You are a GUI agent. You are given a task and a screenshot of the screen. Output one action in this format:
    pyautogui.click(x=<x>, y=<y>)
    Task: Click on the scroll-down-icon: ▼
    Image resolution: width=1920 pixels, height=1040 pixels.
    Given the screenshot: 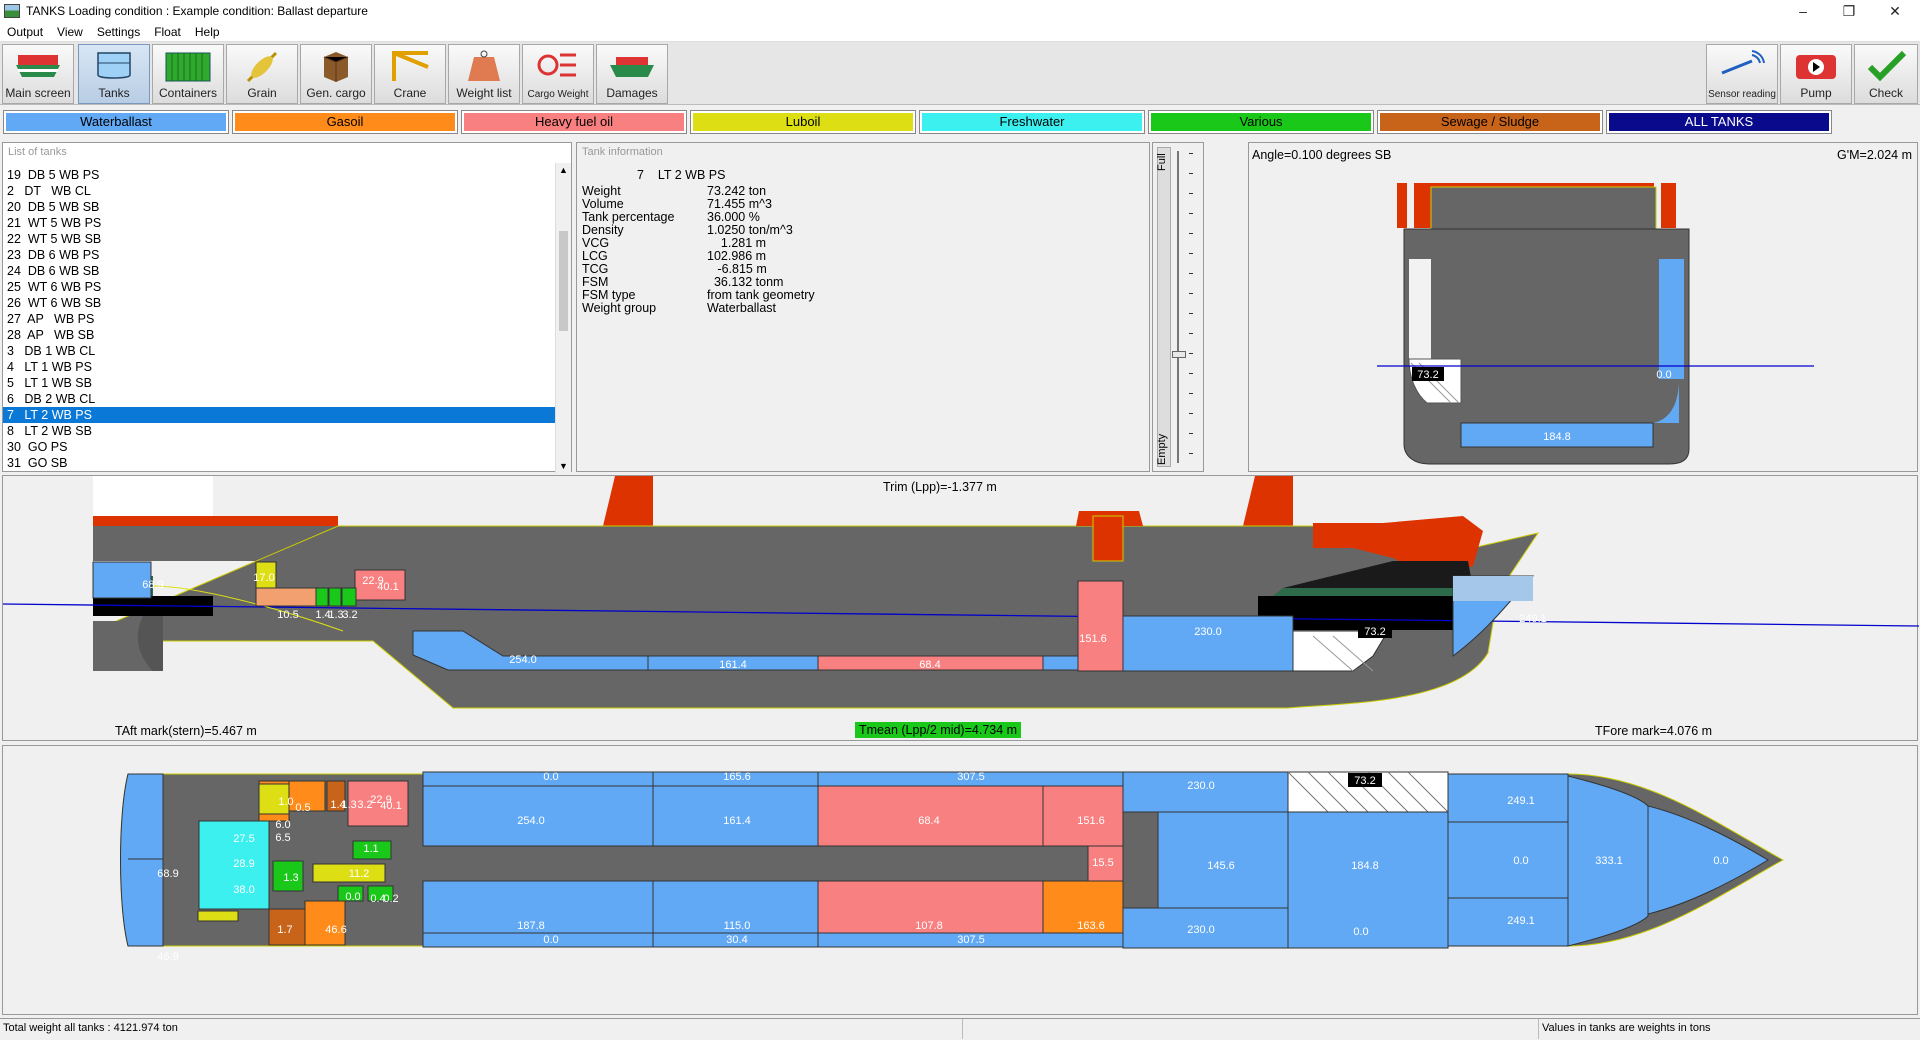 What is the action you would take?
    pyautogui.click(x=563, y=466)
    